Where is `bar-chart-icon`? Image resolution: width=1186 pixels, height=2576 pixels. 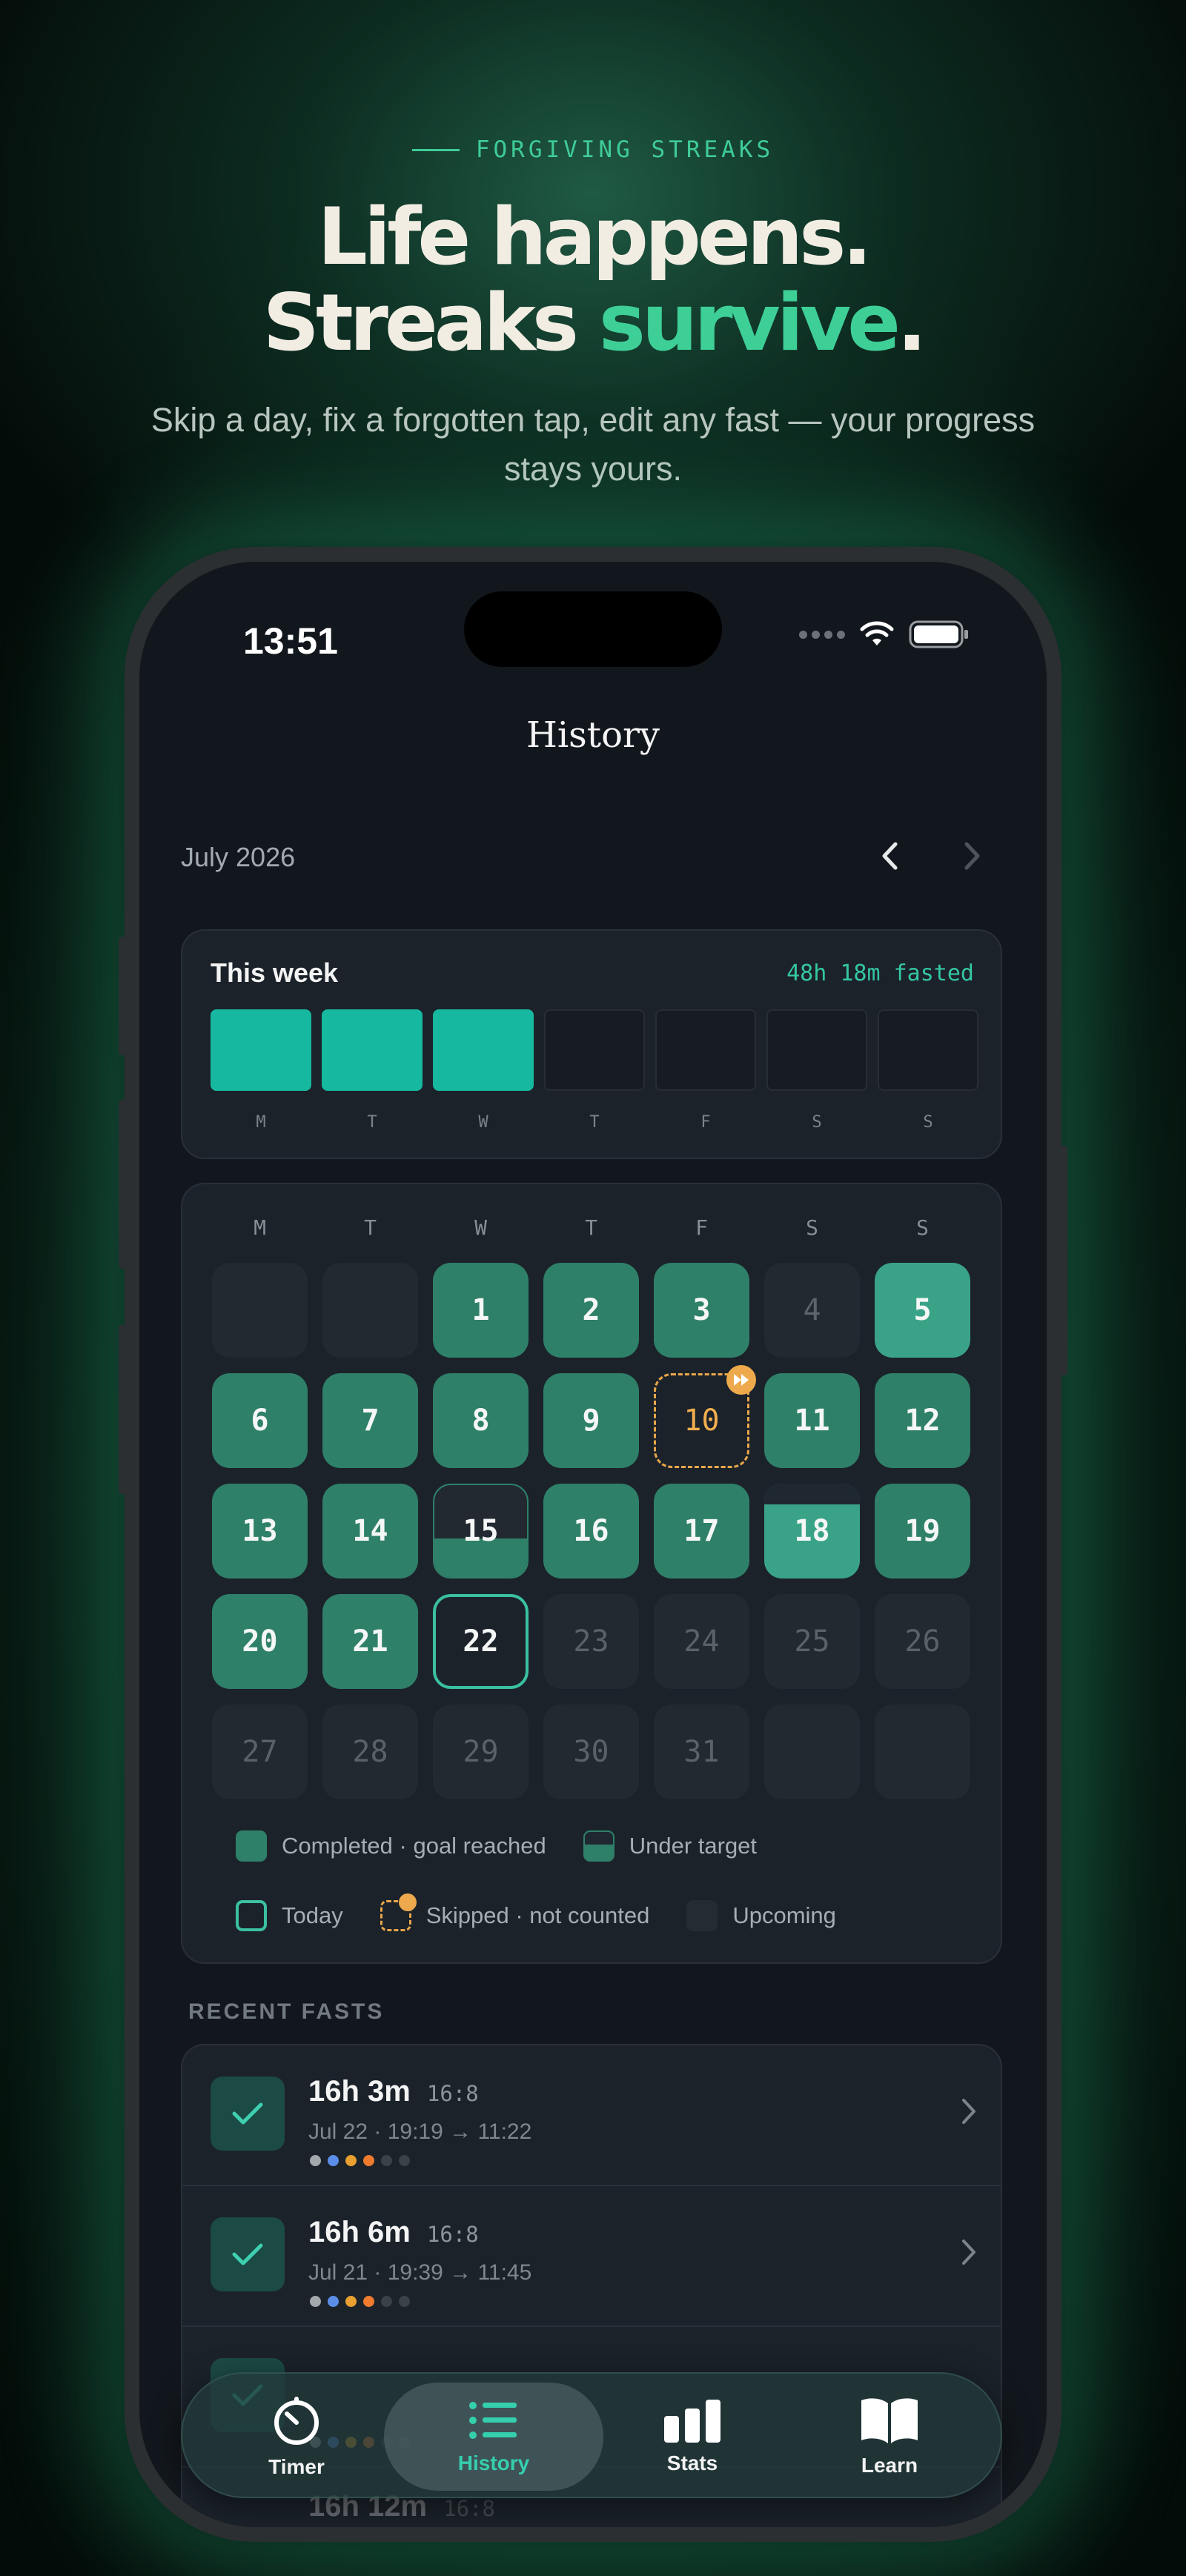
bar-chart-icon is located at coordinates (692, 2421).